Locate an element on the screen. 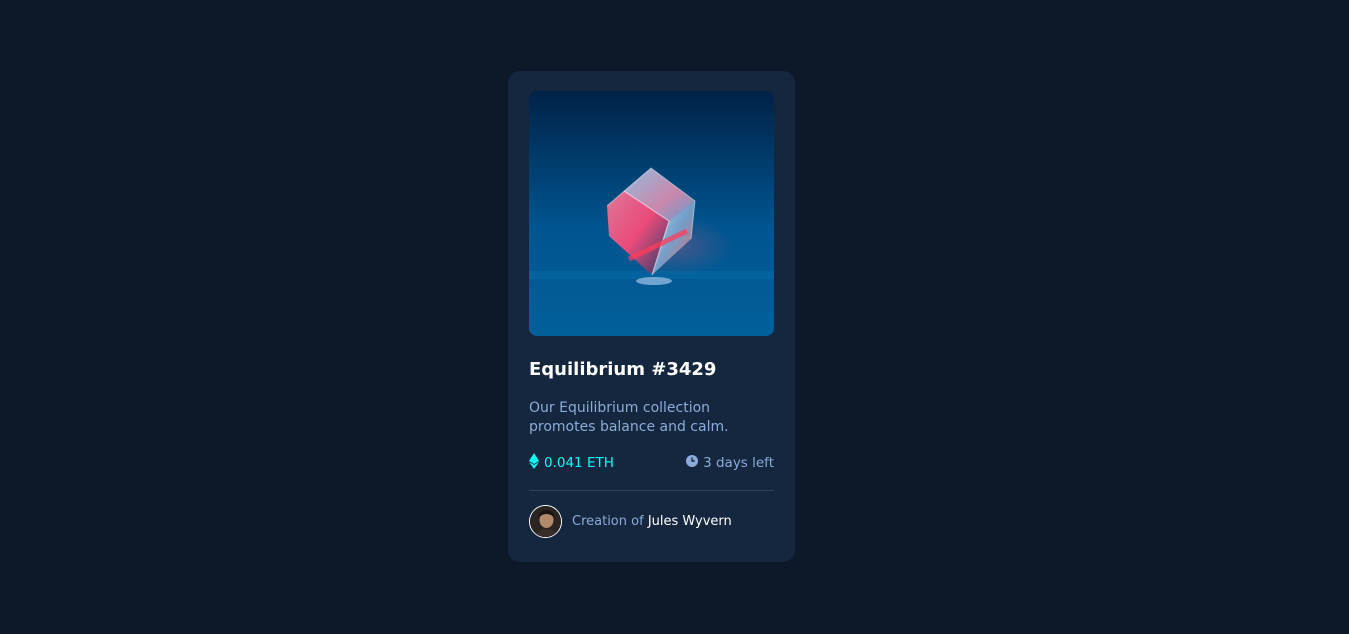  time-info: 3 days left is located at coordinates (730, 463).